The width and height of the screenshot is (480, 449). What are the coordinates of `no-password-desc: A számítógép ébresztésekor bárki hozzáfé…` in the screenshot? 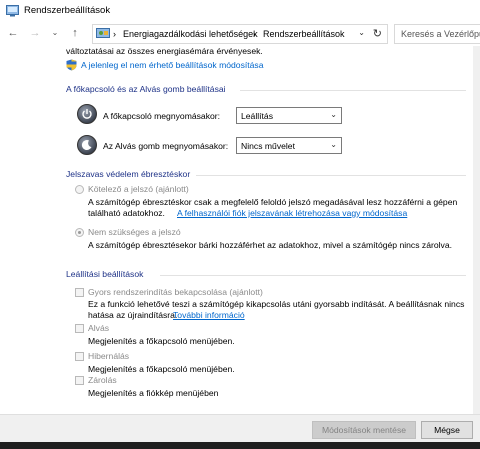 It's located at (270, 245).